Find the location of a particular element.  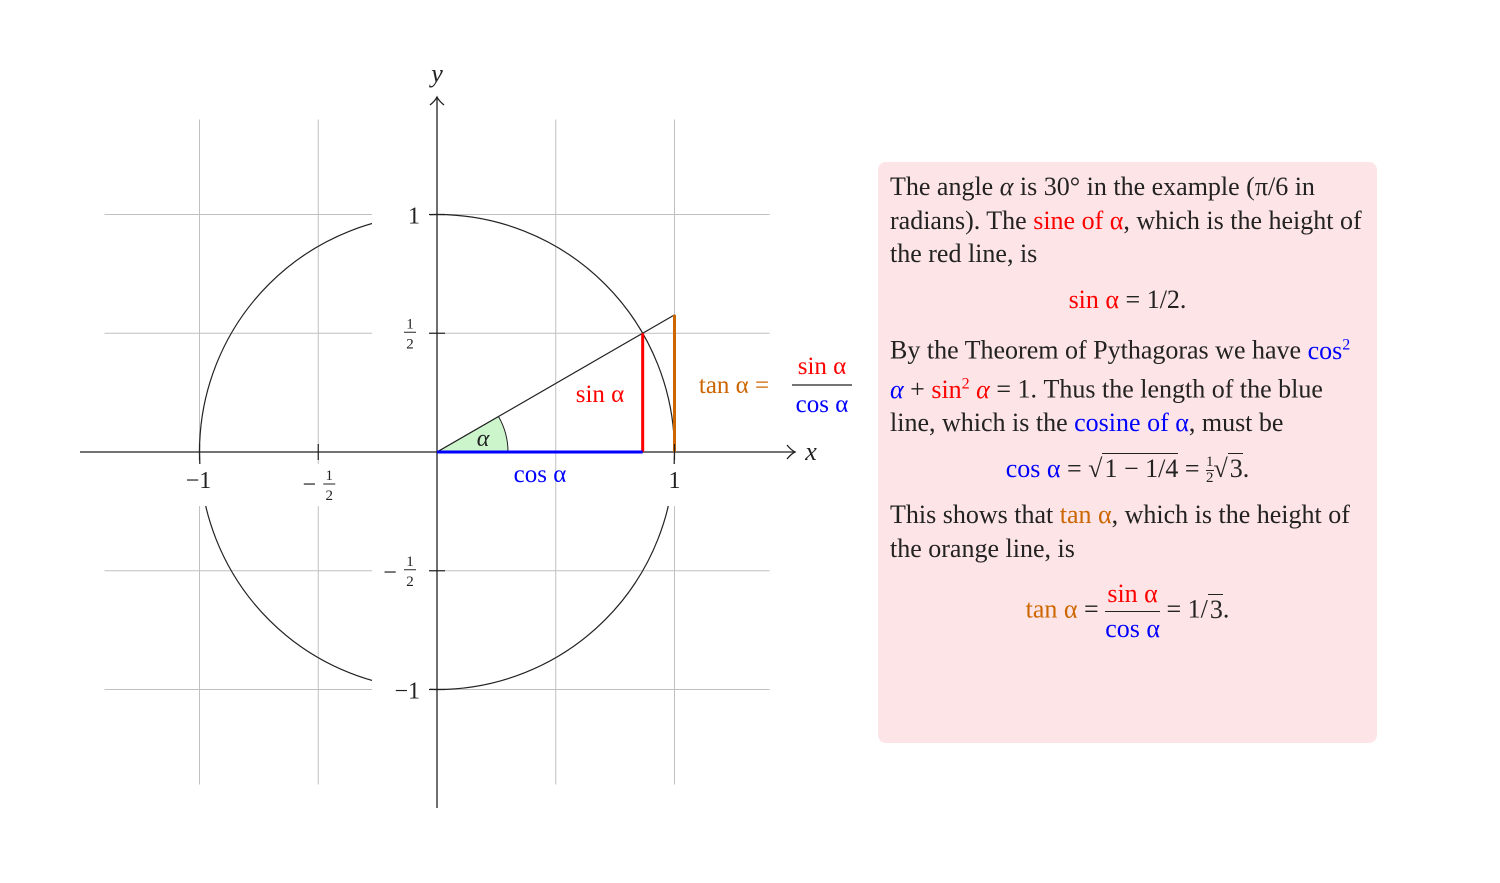

tan-denominator: cos α is located at coordinates (822, 404).